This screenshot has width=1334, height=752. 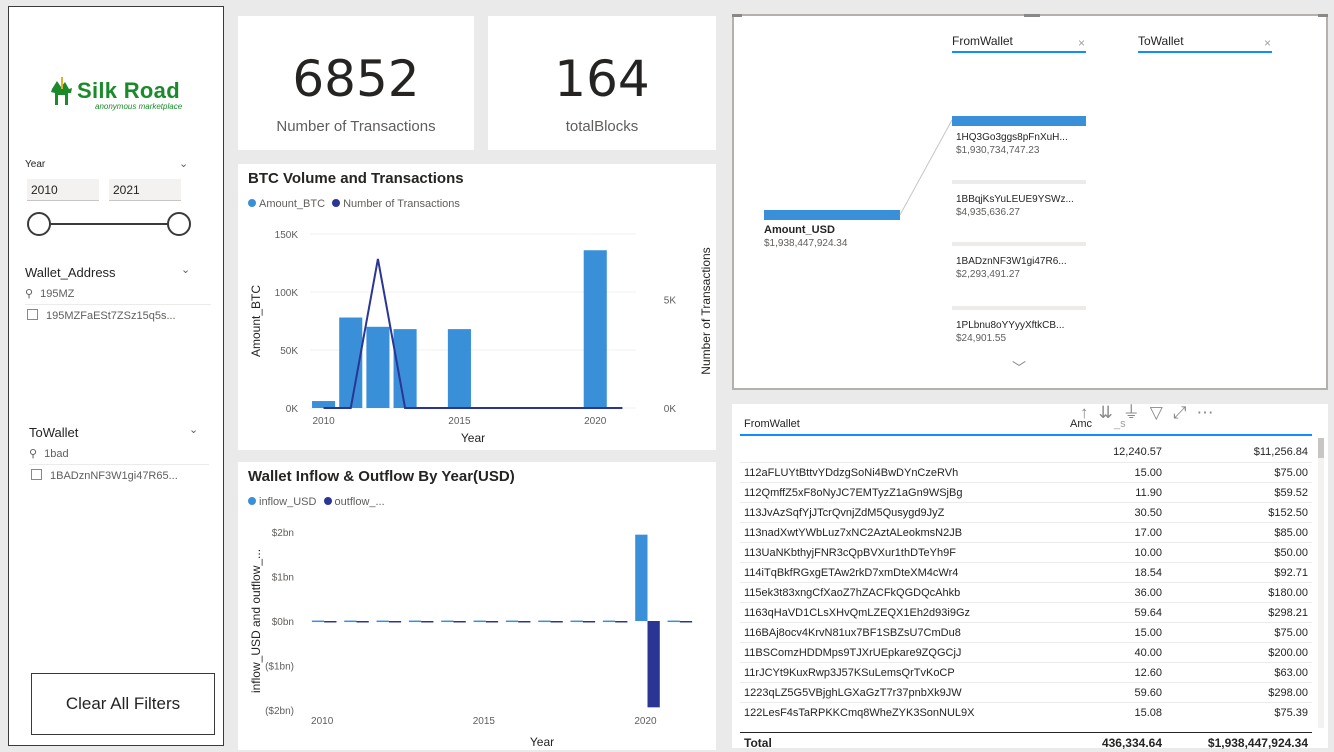 I want to click on cell-wallet: 11rJCYt9KuxRwp3J57KSuLemsQrTvKoCP, so click(x=849, y=673).